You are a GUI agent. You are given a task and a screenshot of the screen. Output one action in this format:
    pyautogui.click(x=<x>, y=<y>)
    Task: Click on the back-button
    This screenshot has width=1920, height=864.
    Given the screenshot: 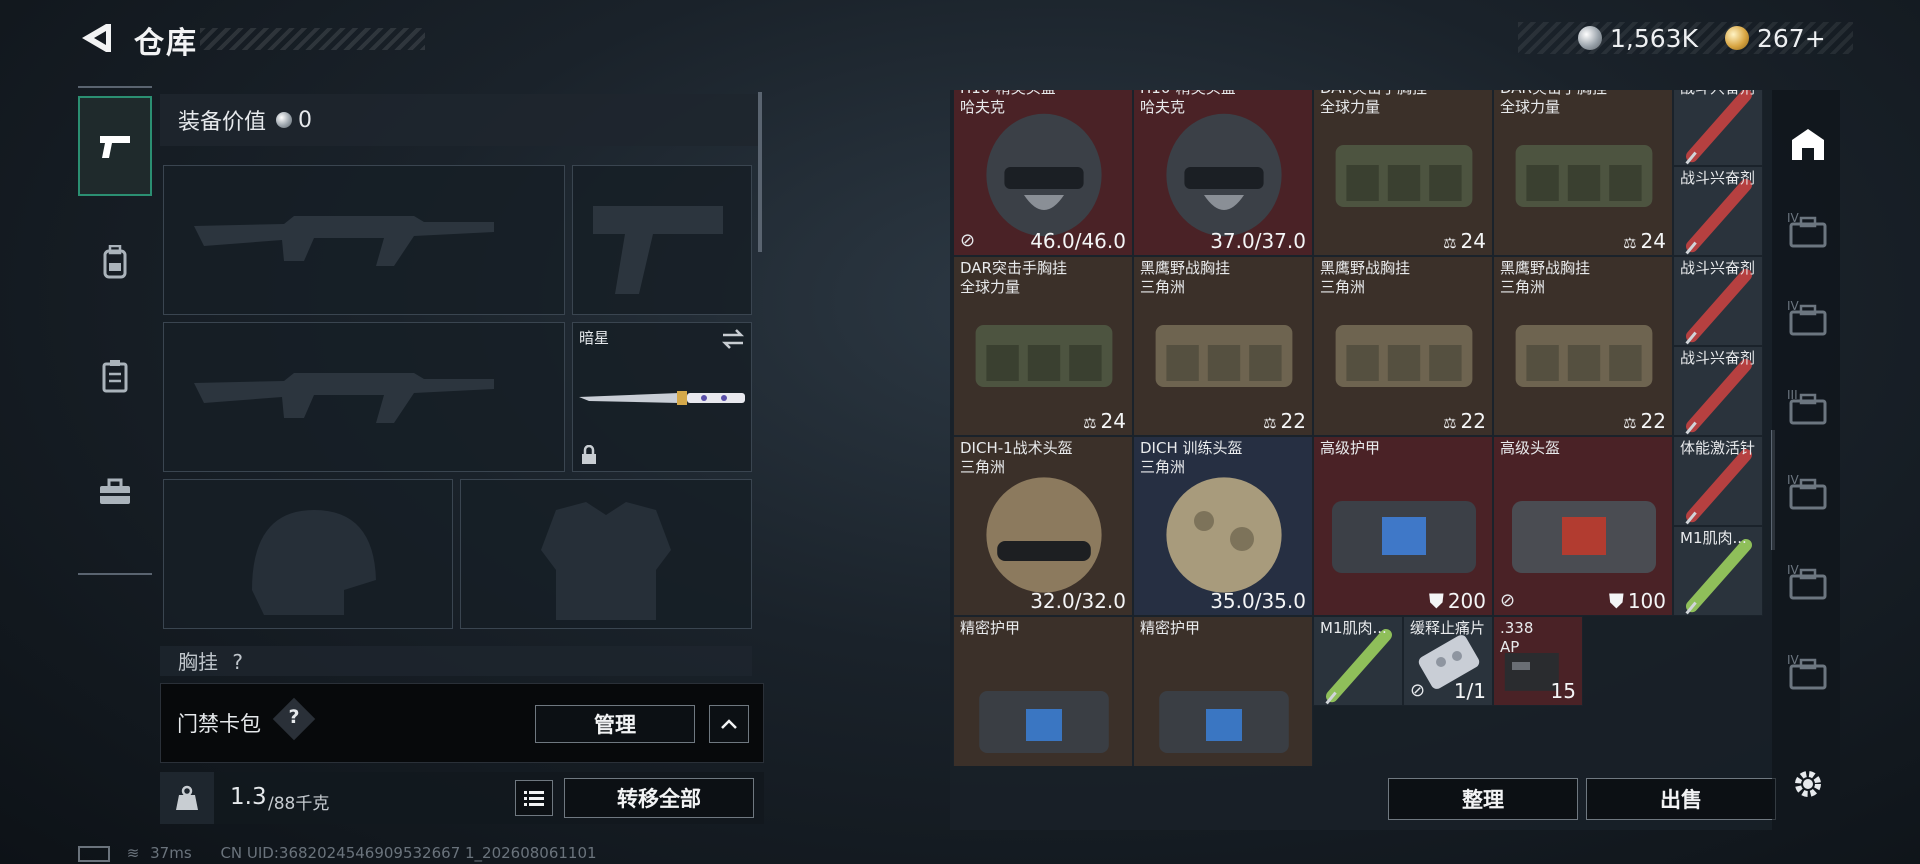 What is the action you would take?
    pyautogui.click(x=96, y=38)
    